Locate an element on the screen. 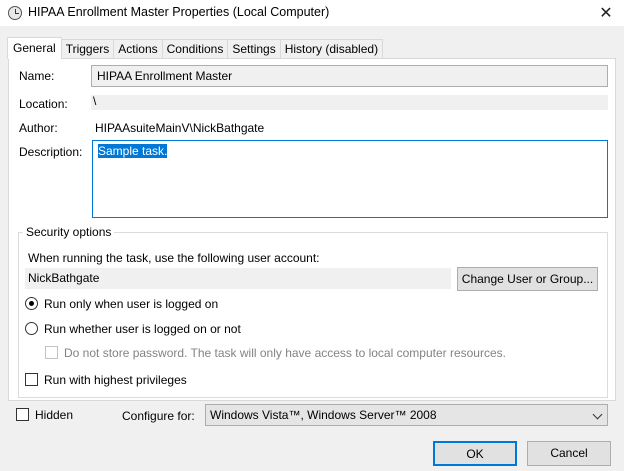  description-field: Sample task. is located at coordinates (350, 179).